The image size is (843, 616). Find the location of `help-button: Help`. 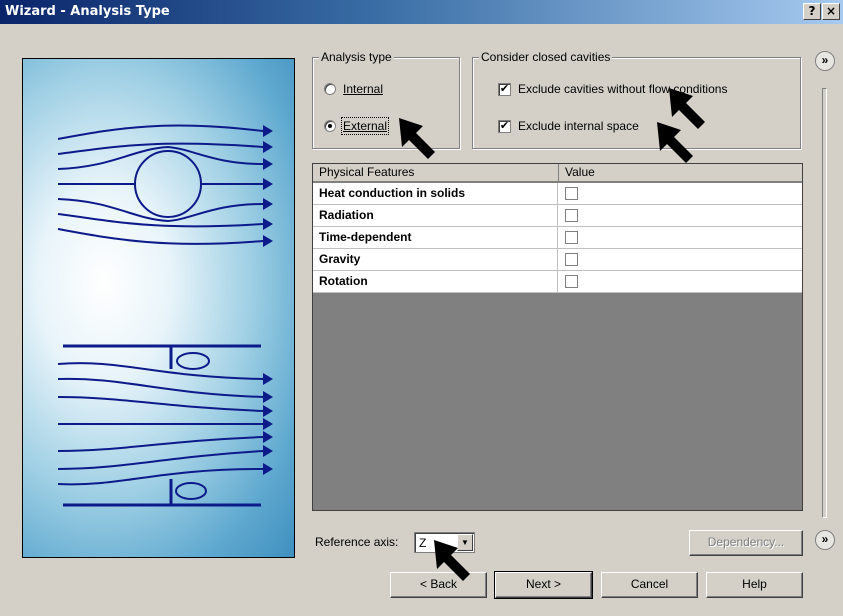

help-button: Help is located at coordinates (754, 585).